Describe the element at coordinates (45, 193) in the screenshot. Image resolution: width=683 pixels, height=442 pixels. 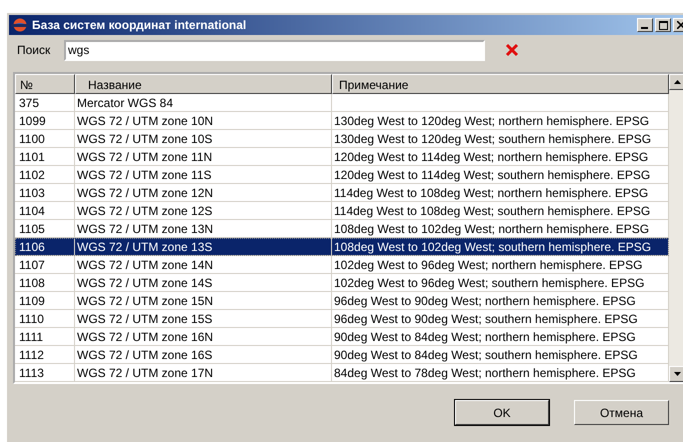
I see `table-cell: 1103` at that location.